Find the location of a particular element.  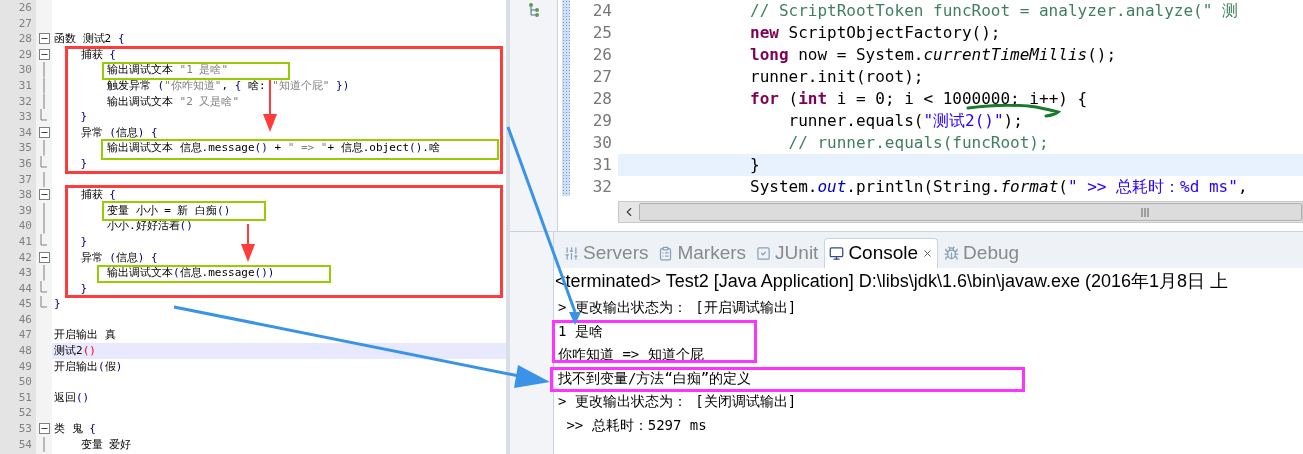

line-number: 53 is located at coordinates (25, 429).